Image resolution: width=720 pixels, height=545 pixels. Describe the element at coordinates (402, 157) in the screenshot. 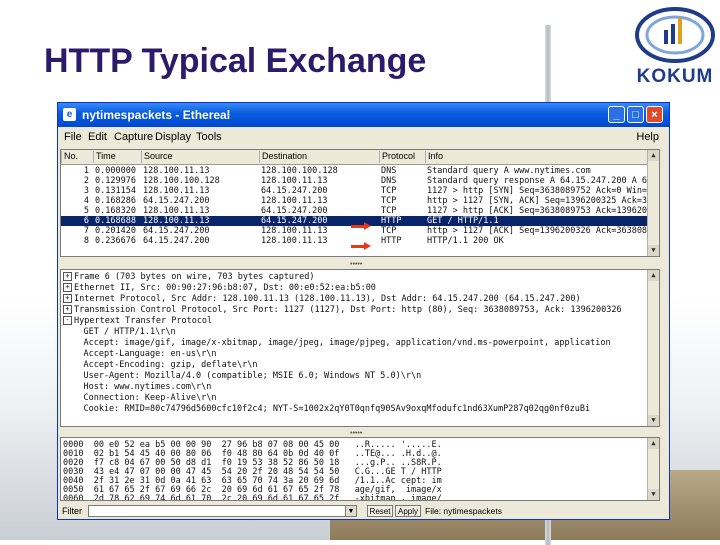

I see `column-header-protocol: Protocol` at that location.